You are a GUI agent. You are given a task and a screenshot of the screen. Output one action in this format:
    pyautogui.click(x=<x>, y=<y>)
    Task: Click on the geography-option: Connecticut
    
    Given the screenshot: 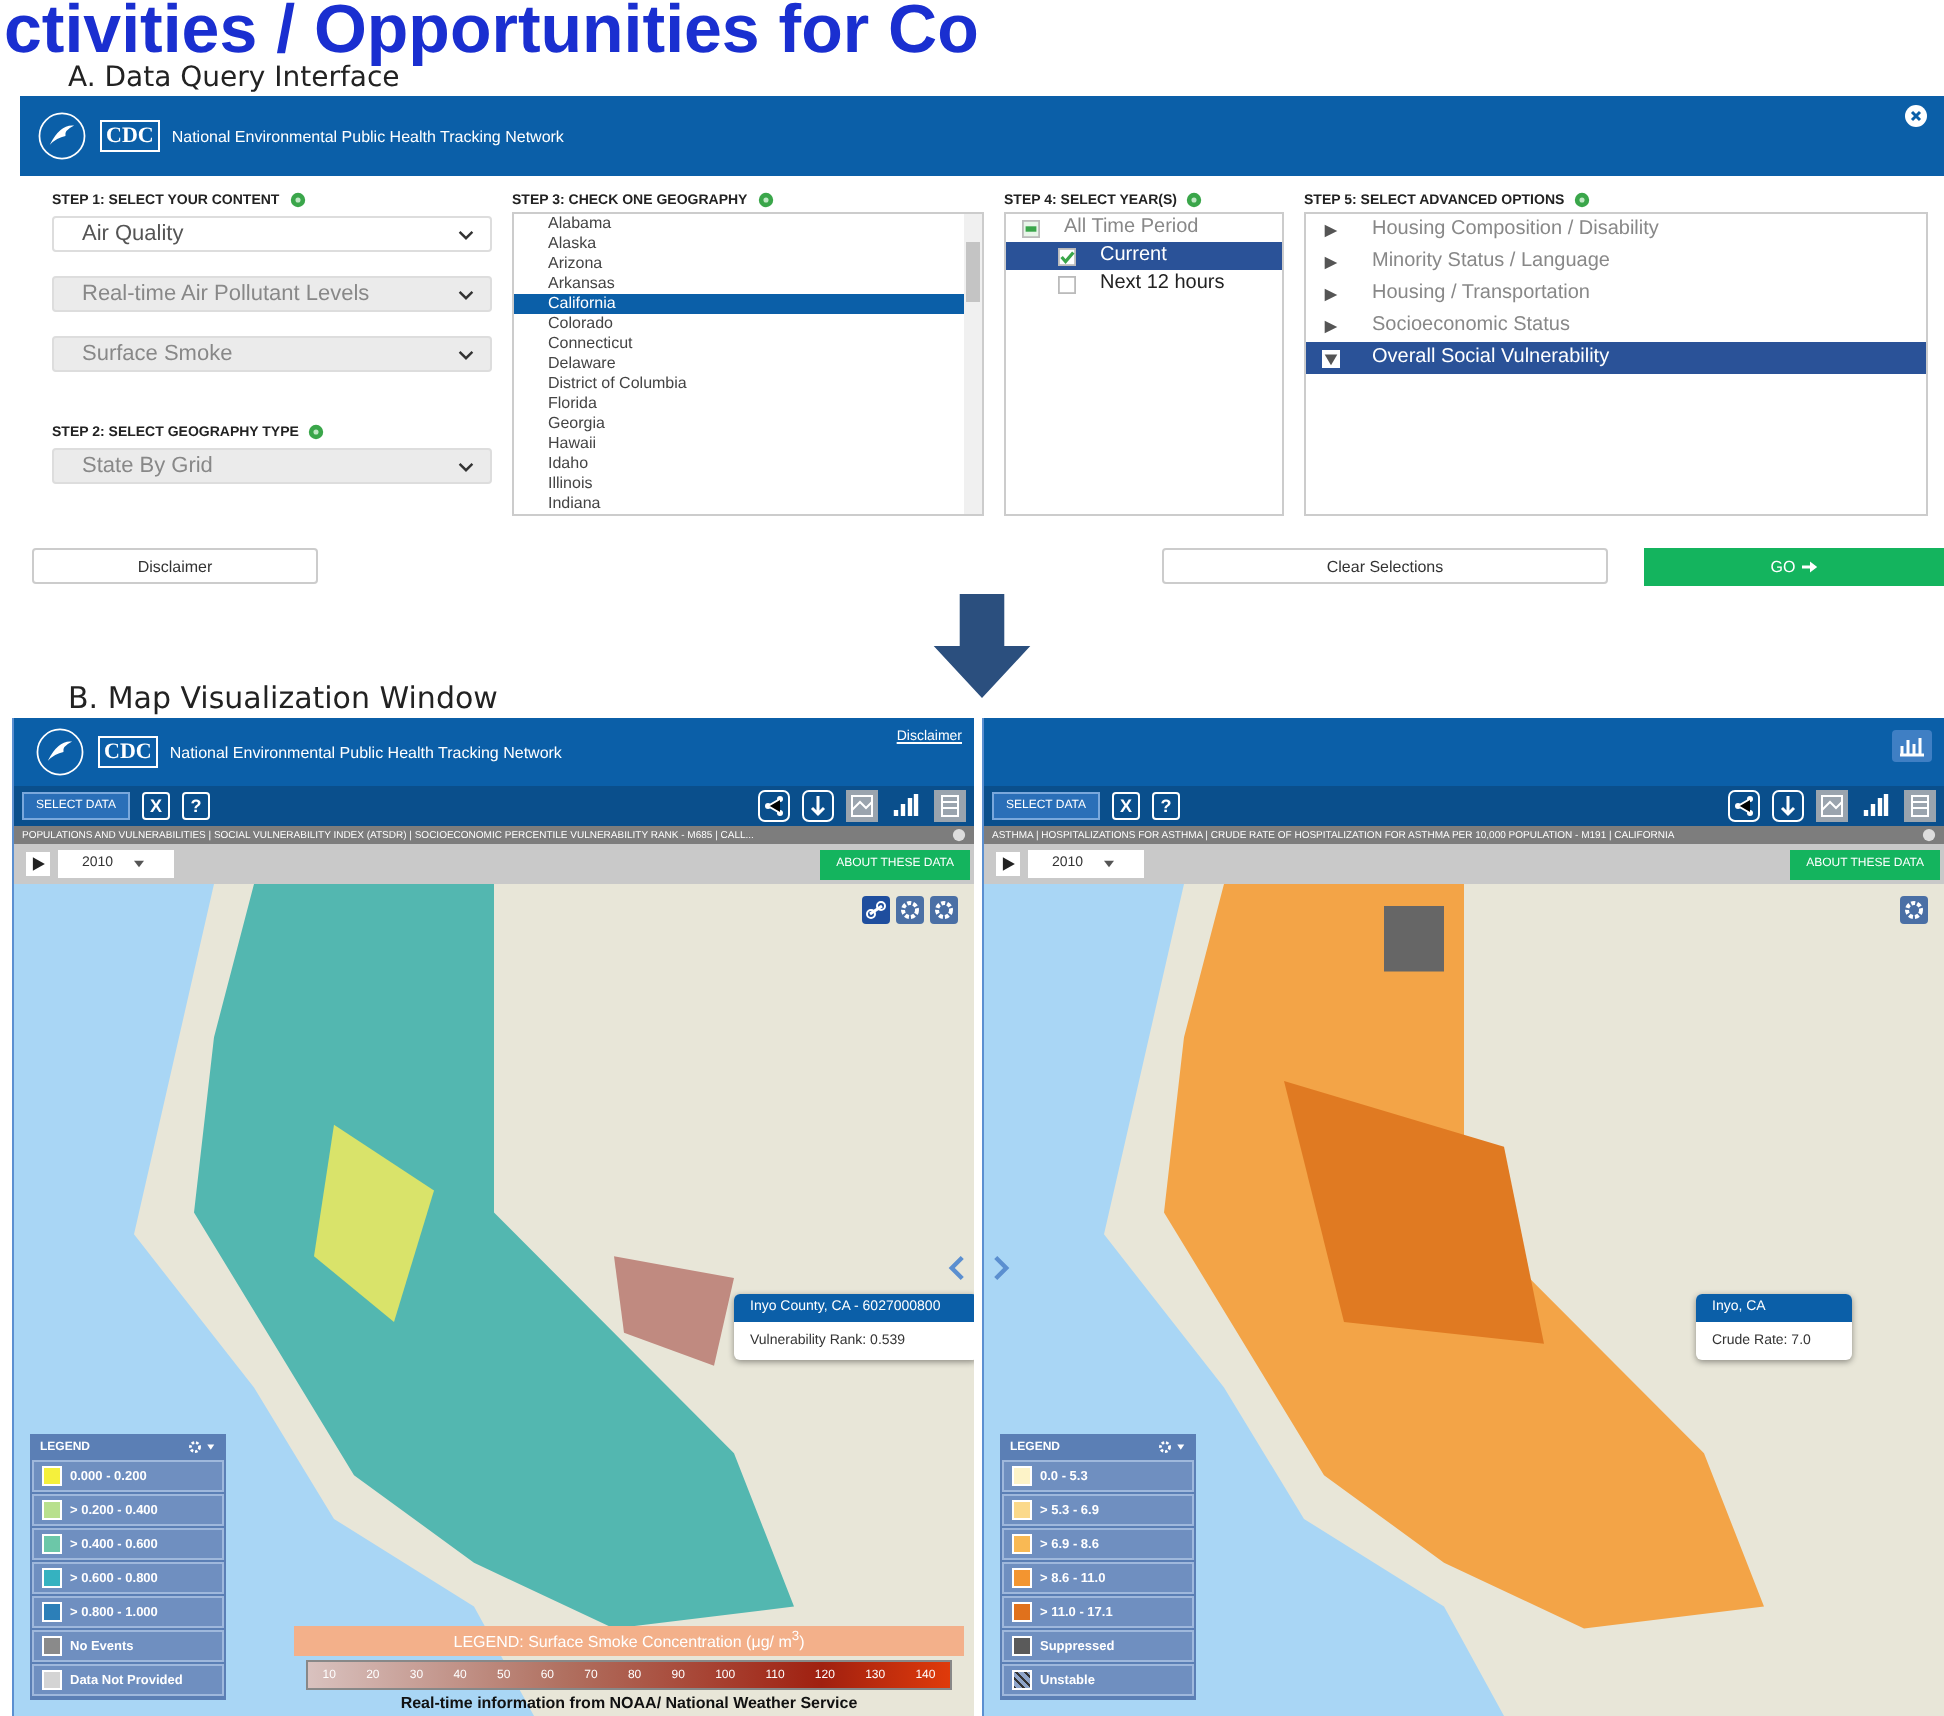 What is the action you would take?
    pyautogui.click(x=739, y=344)
    